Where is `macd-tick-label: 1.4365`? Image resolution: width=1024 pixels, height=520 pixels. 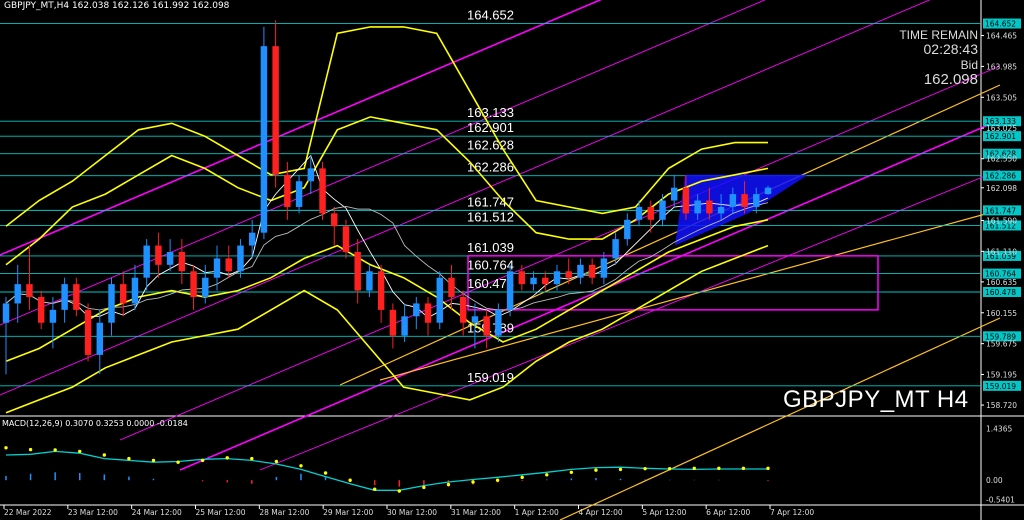 macd-tick-label: 1.4365 is located at coordinates (999, 428).